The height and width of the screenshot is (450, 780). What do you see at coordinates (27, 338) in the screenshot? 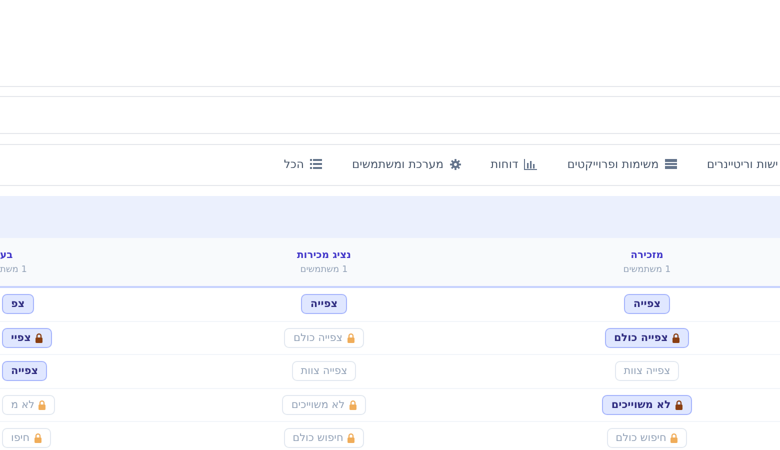
I see `permission-chip: צפיי` at bounding box center [27, 338].